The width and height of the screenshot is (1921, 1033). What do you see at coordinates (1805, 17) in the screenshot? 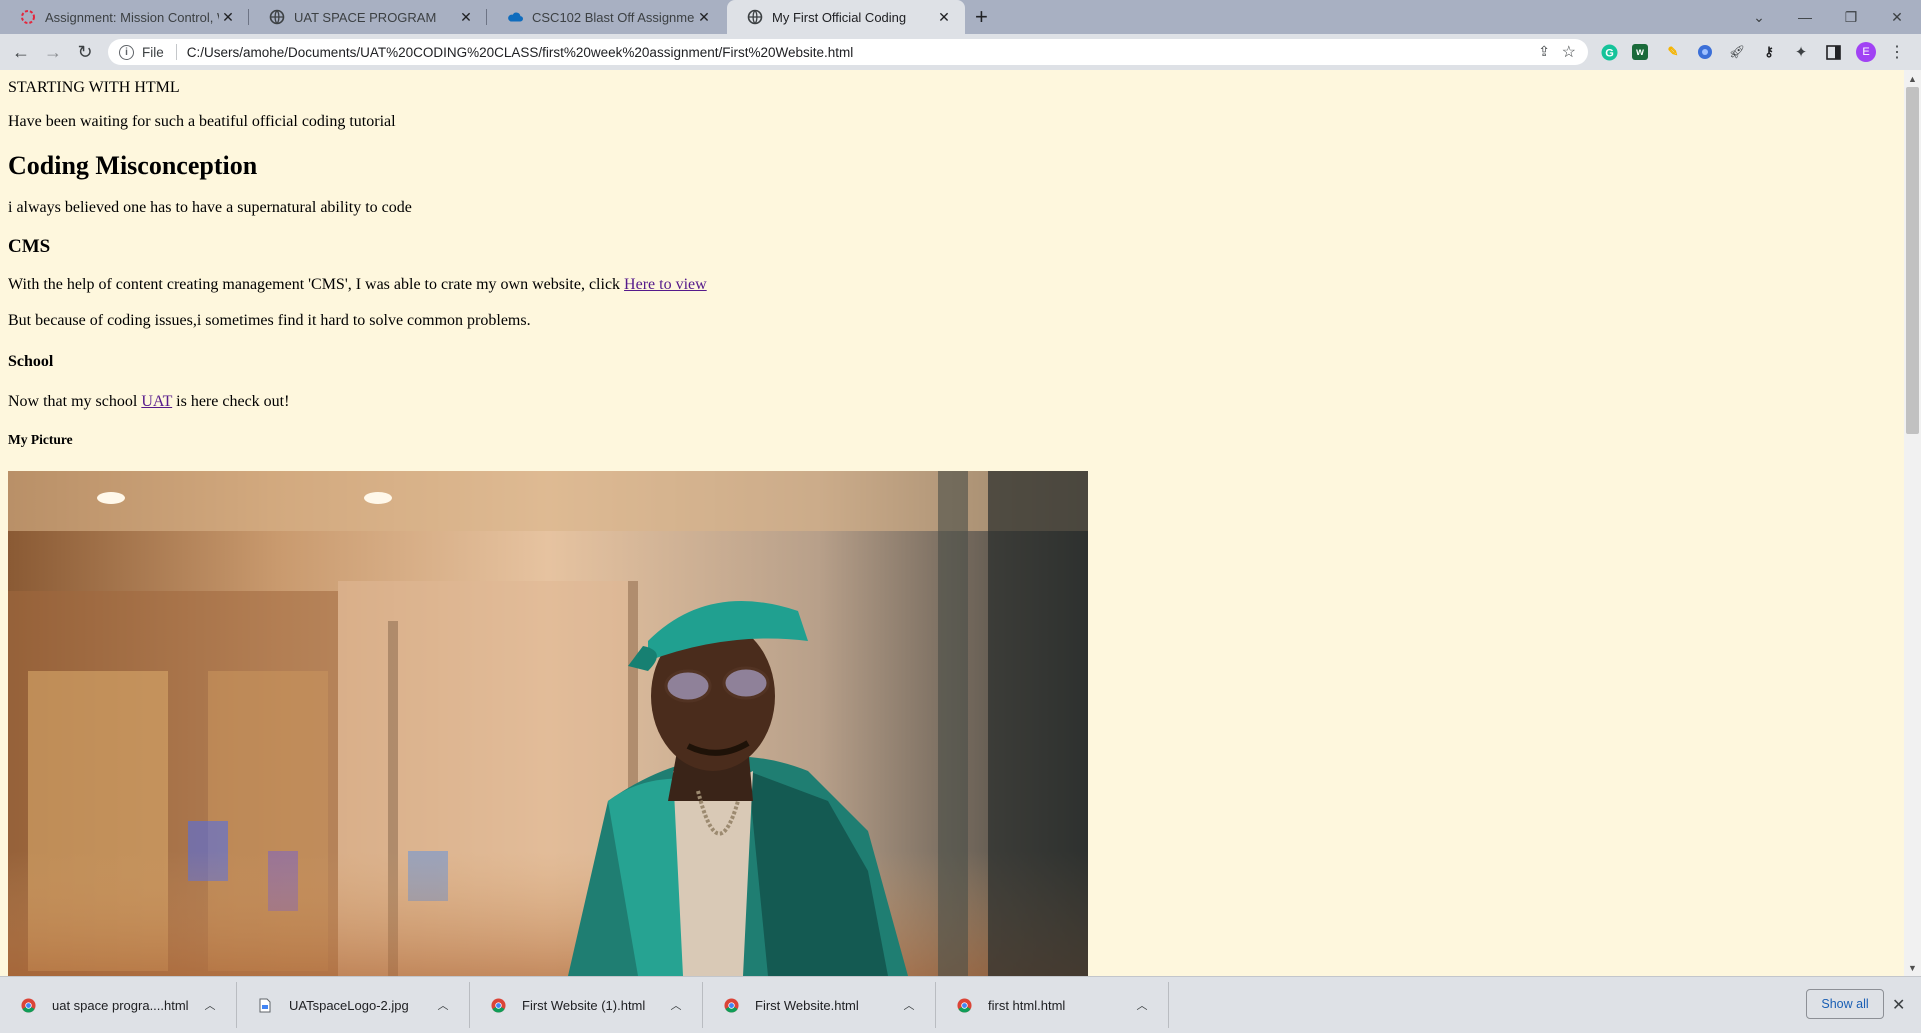
I see `minimize-icon: —` at bounding box center [1805, 17].